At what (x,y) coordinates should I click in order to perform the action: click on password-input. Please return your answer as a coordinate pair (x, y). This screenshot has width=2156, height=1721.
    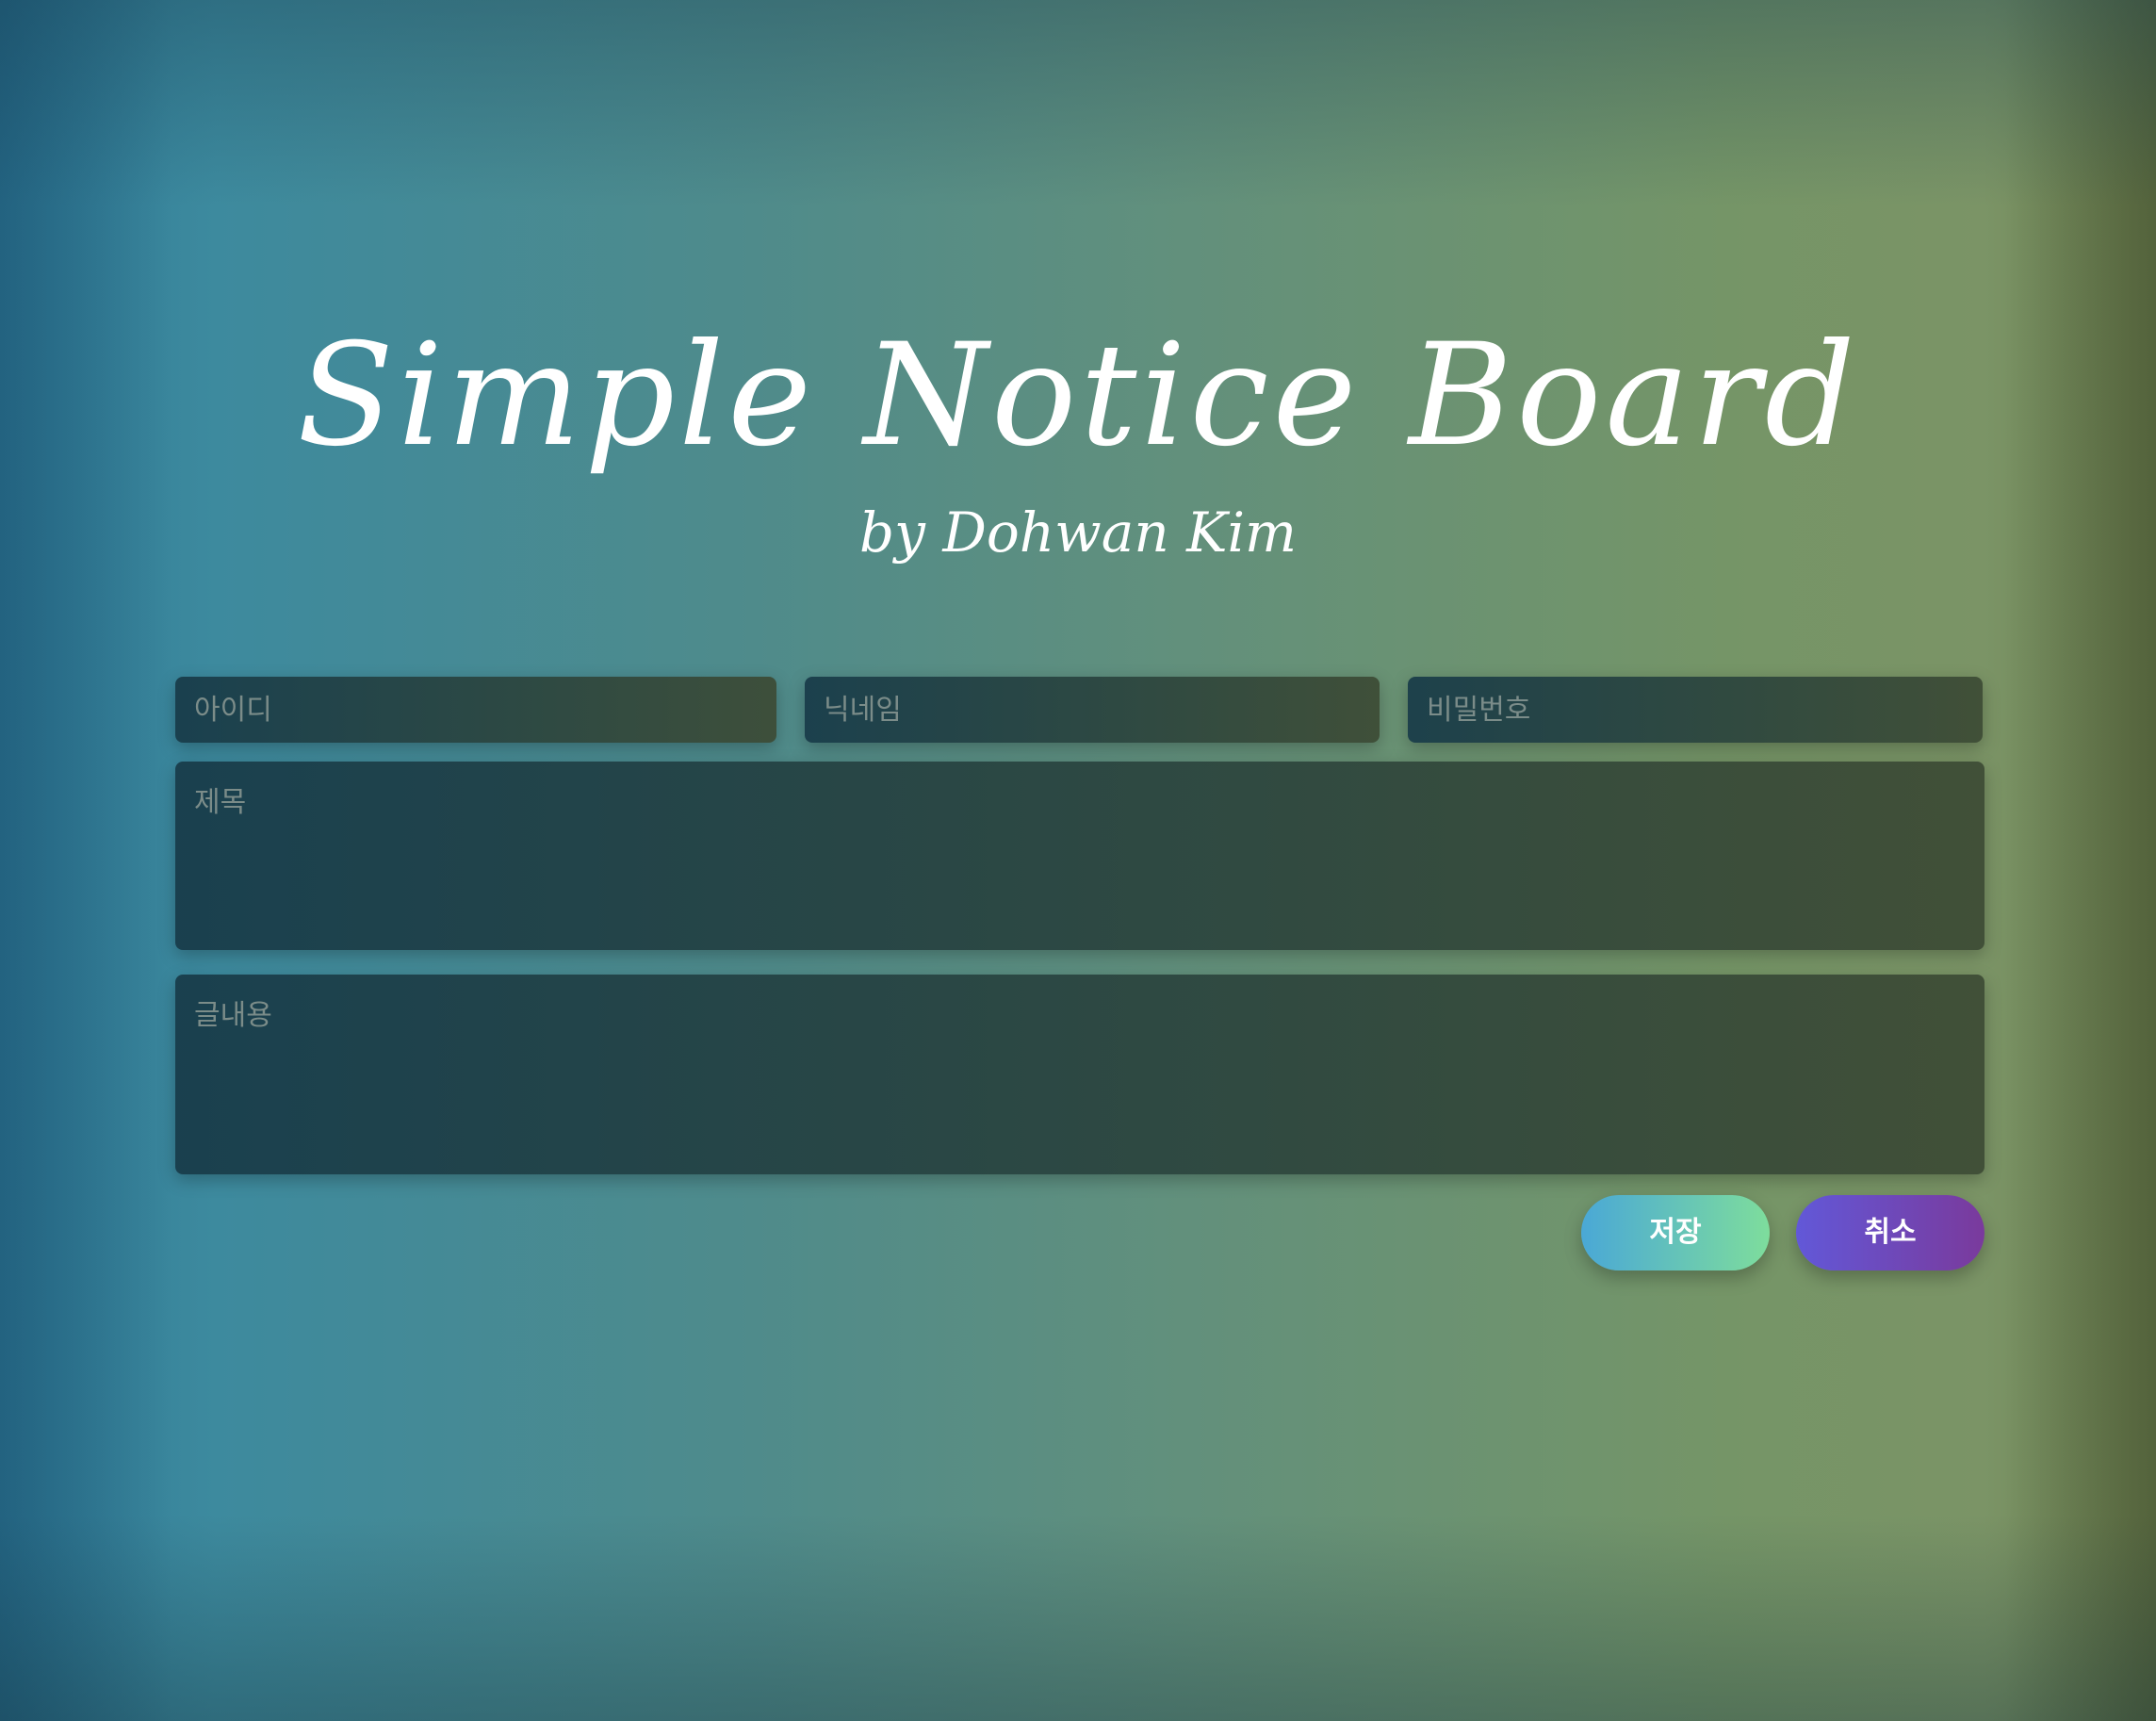
    Looking at the image, I should click on (1696, 710).